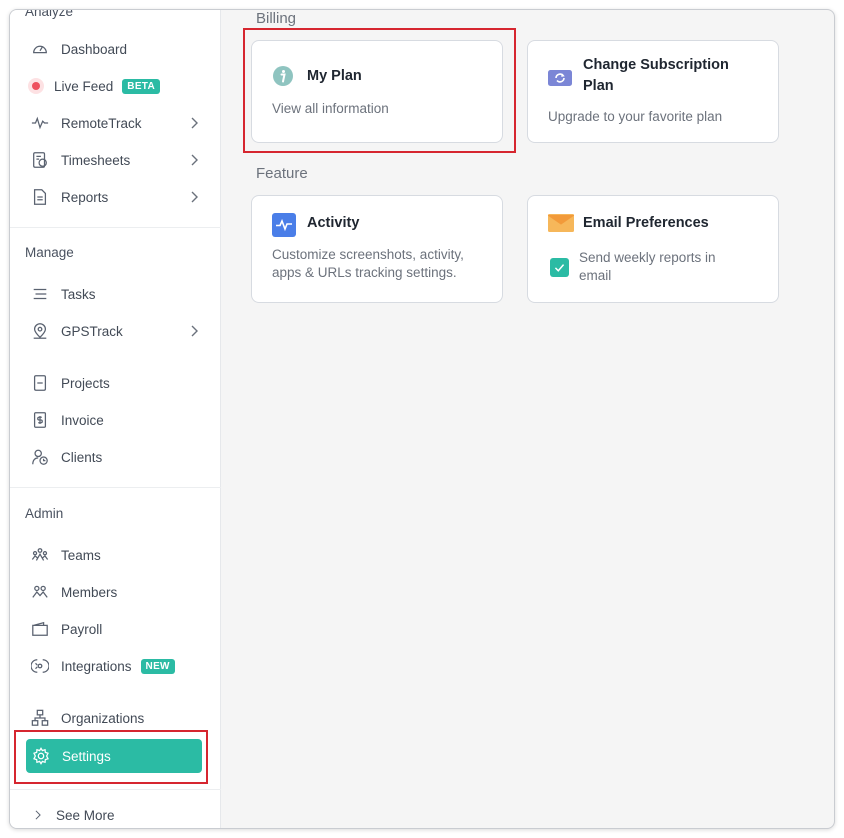 The image size is (844, 838). Describe the element at coordinates (94, 49) in the screenshot. I see `sidebar-item-label: Dashboard` at that location.